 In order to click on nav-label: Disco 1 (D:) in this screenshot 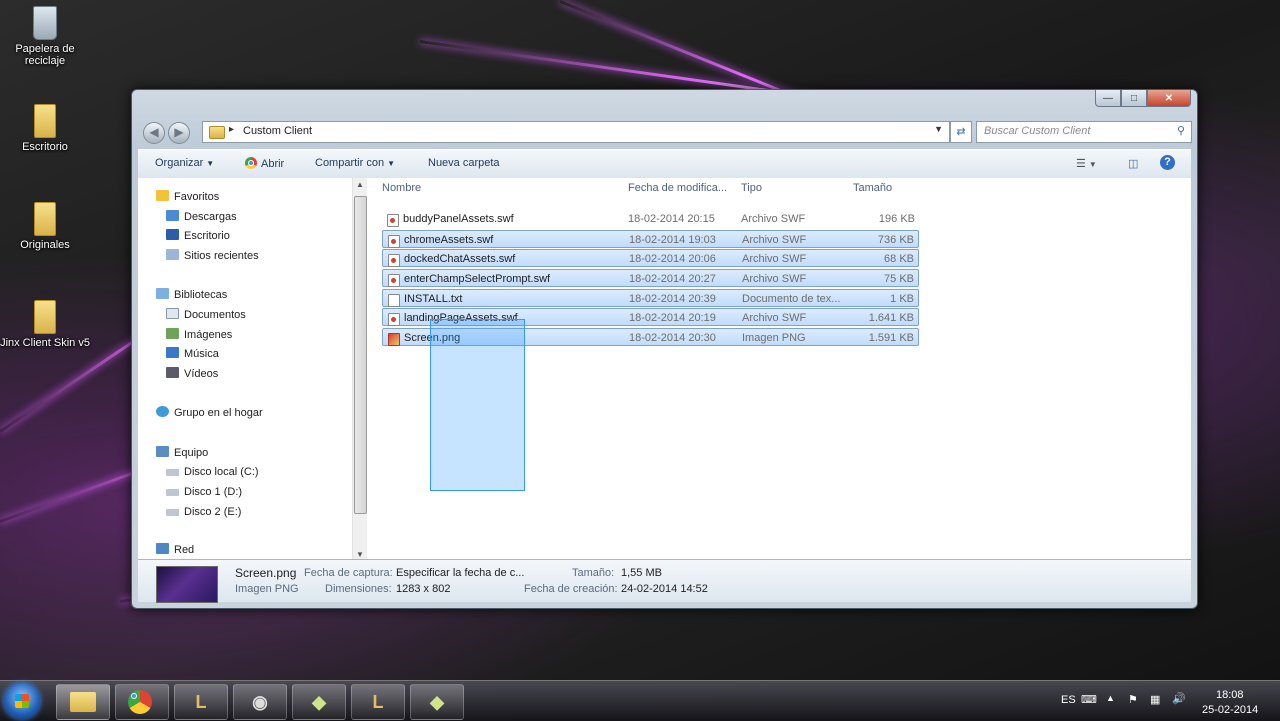, I will do `click(213, 492)`.